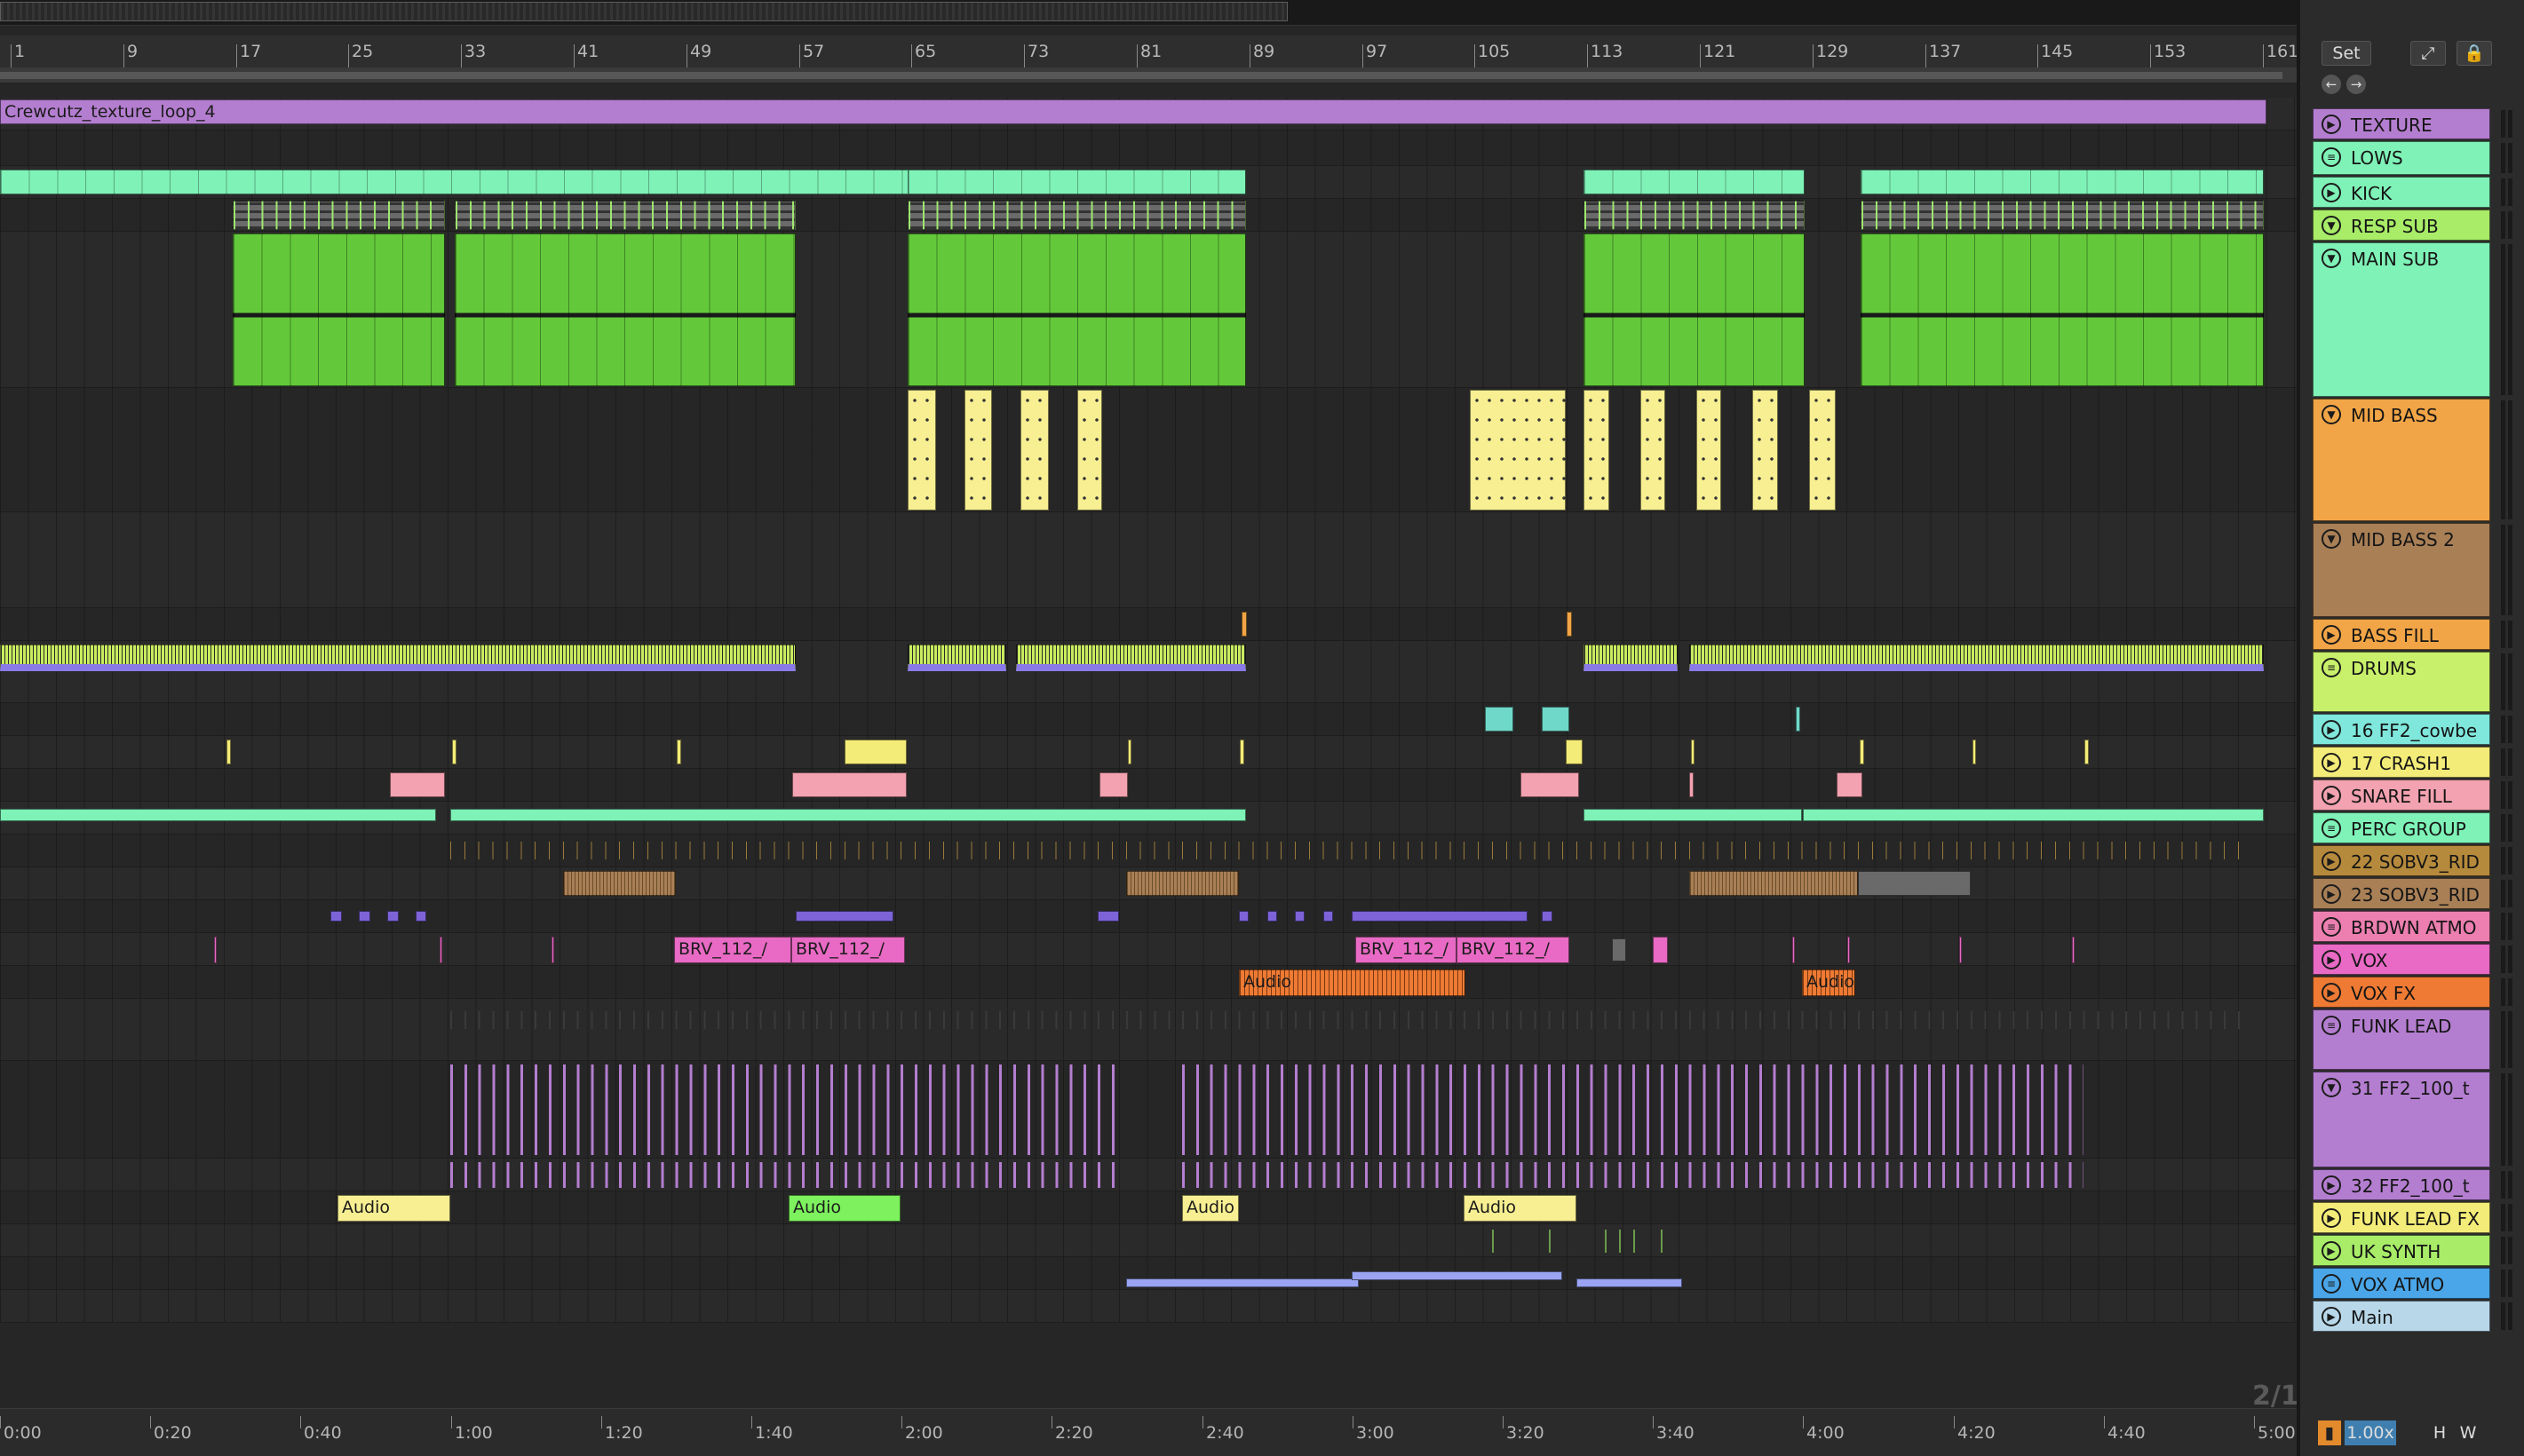  I want to click on clip: Crewcutz_texture_loop_4, so click(1133, 111).